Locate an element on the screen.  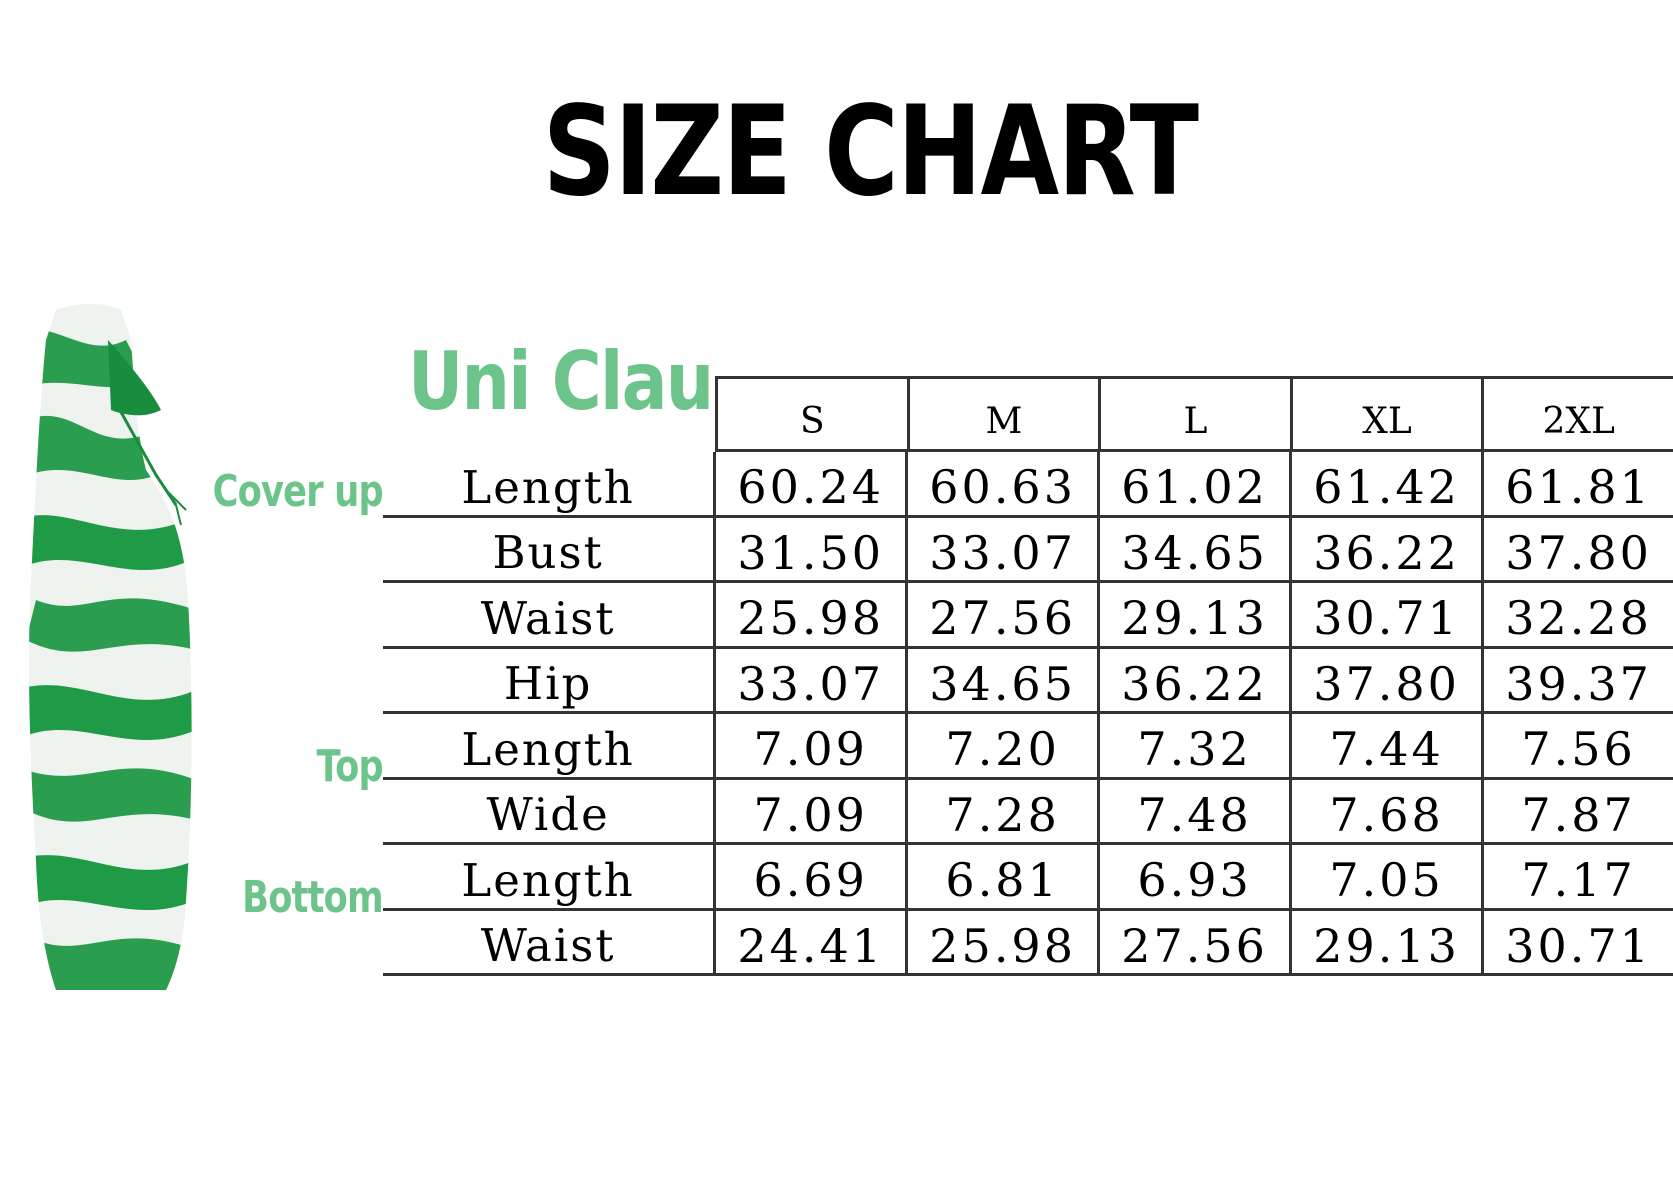
column-header: 2XL is located at coordinates (1577, 414).